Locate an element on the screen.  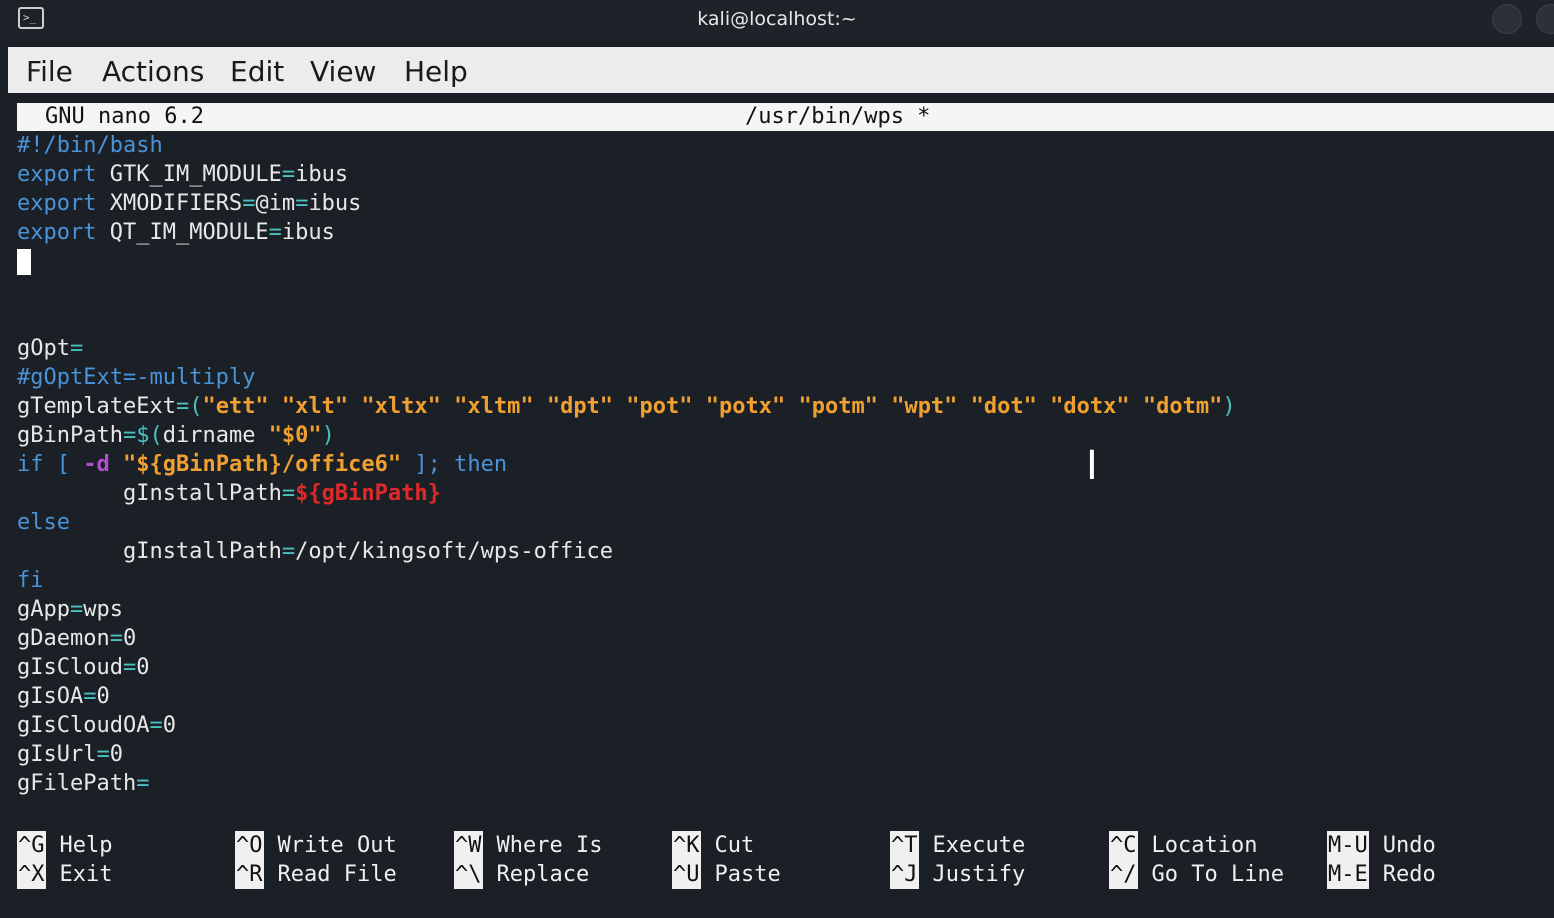
code-line: gIsCloudOA=0 is located at coordinates (96, 725).